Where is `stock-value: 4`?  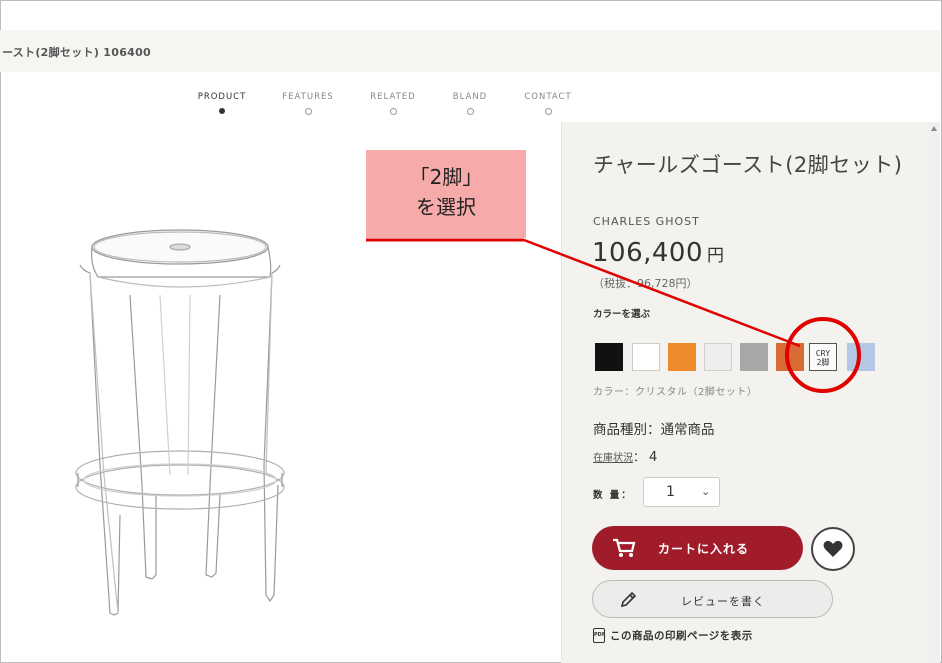 stock-value: 4 is located at coordinates (653, 457).